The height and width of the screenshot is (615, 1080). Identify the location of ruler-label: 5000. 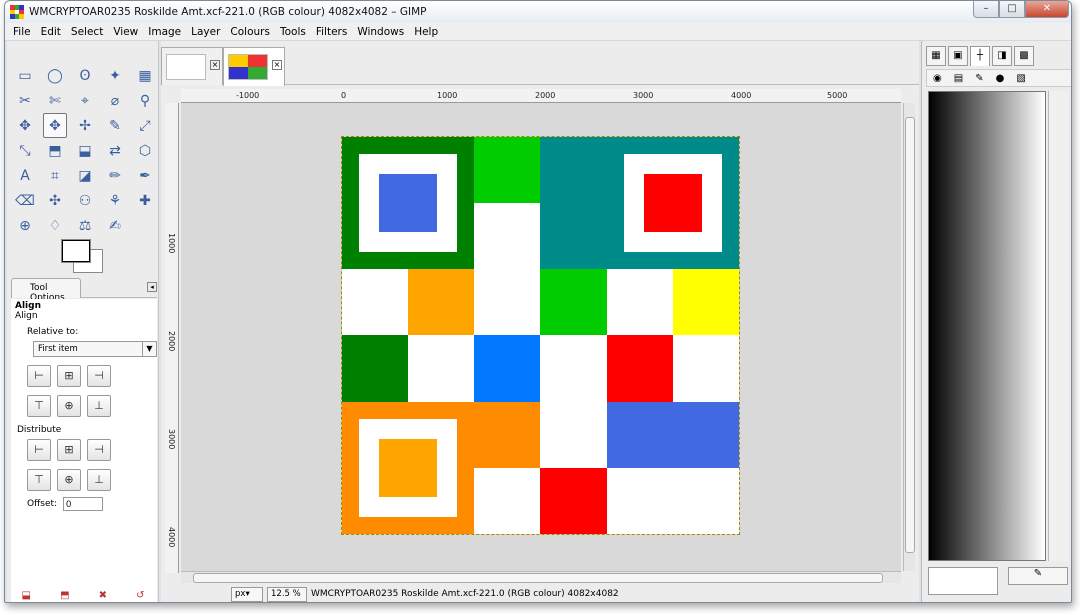
(837, 95).